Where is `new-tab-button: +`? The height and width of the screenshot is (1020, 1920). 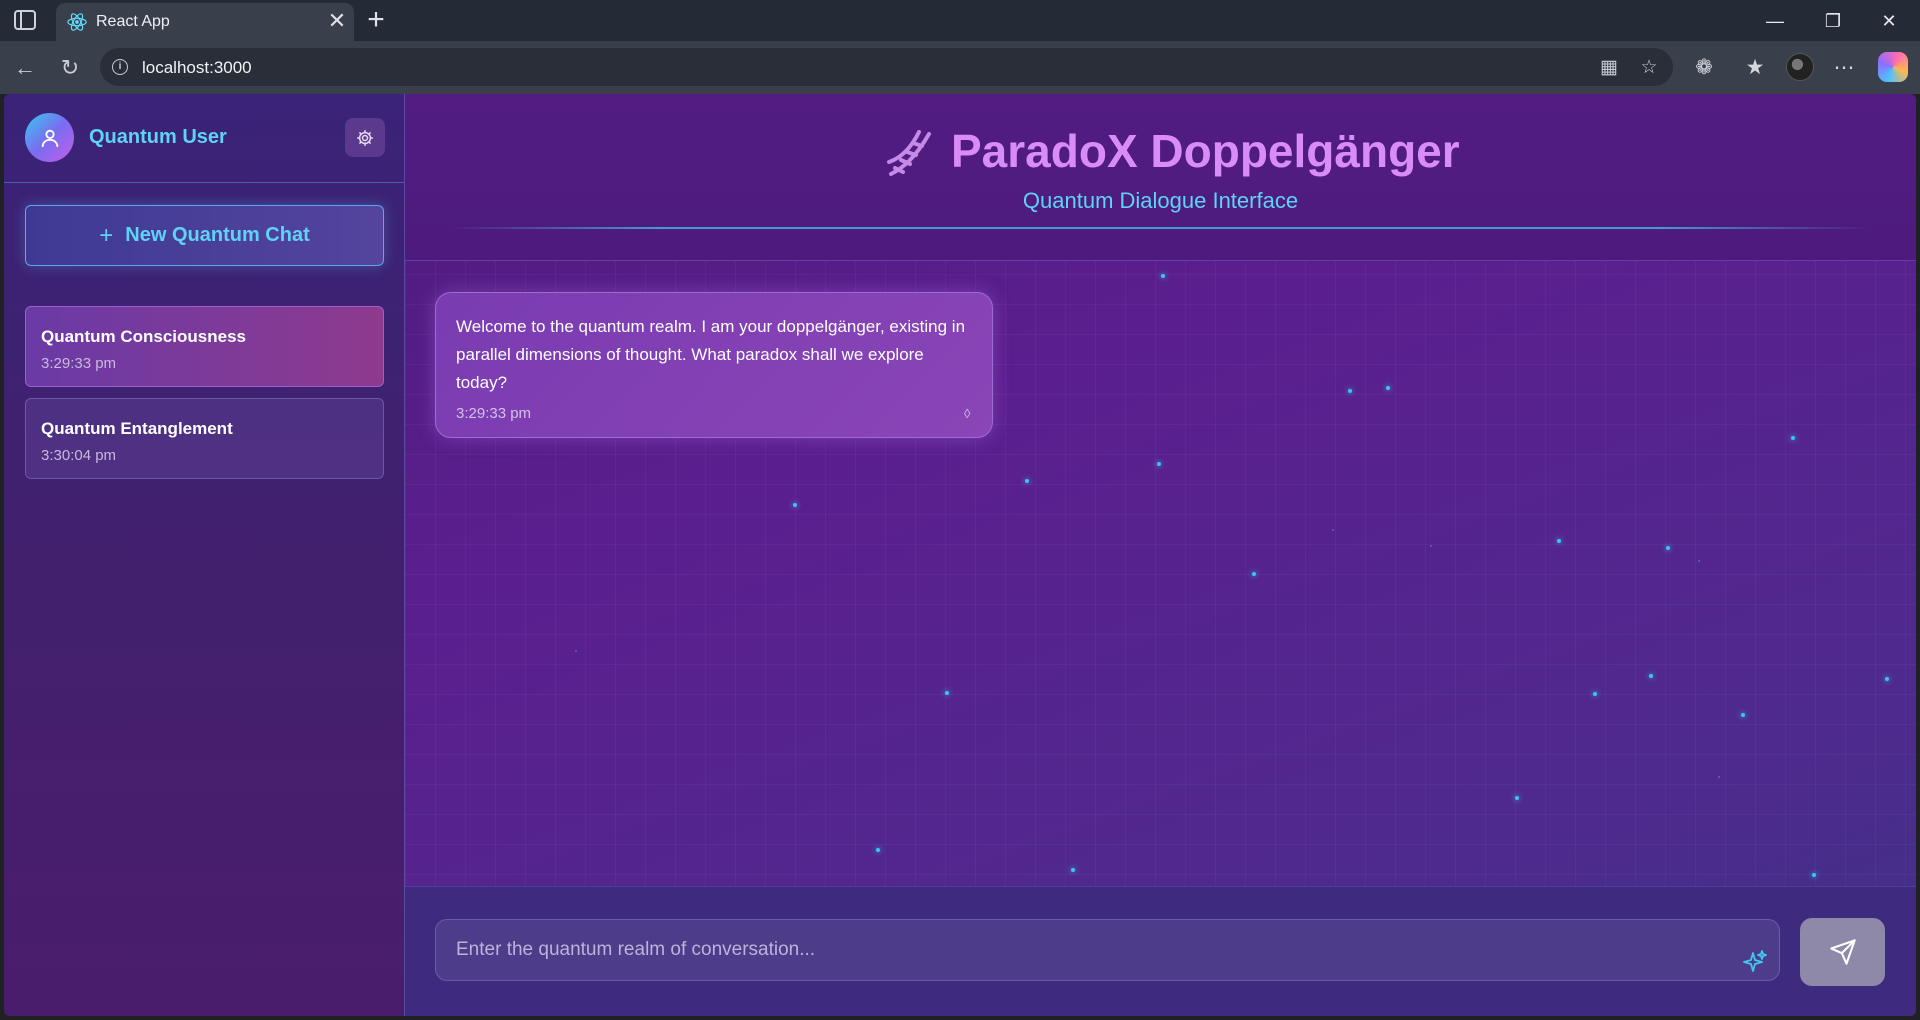 new-tab-button: + is located at coordinates (376, 20).